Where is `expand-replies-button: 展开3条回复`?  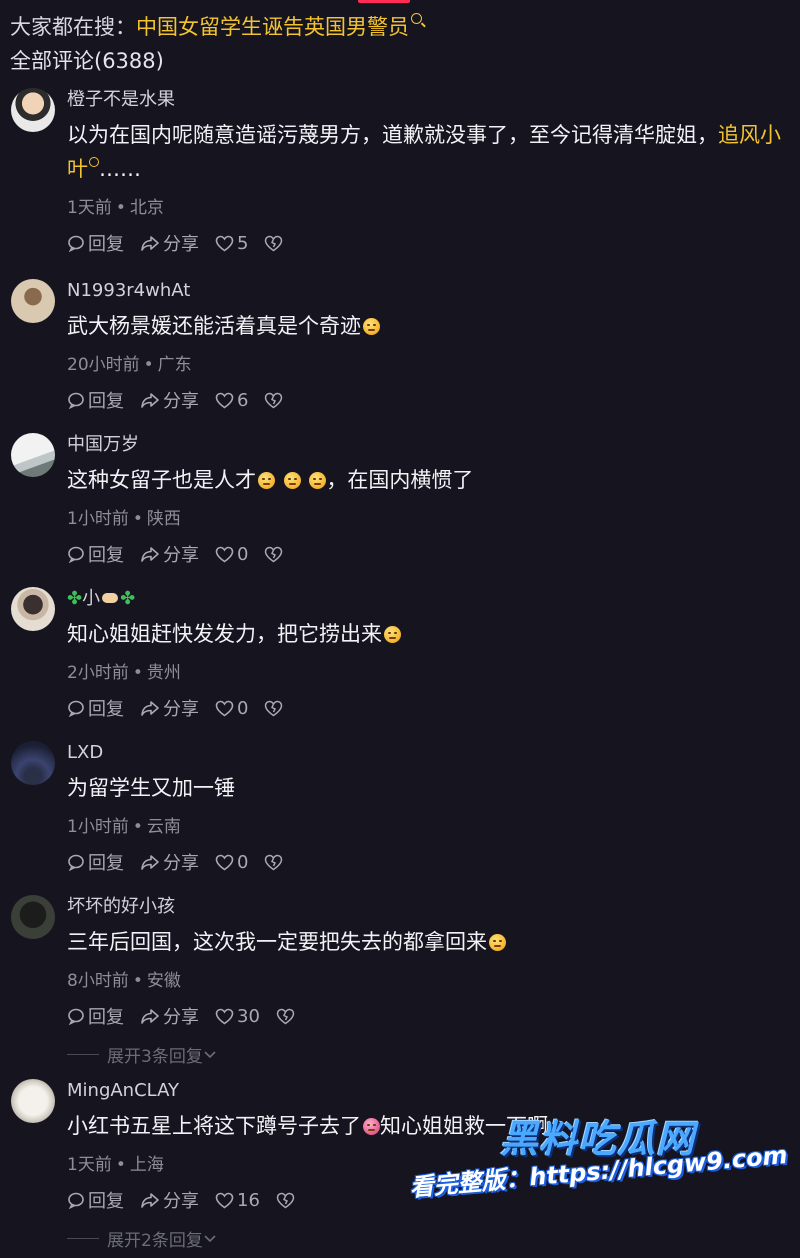 expand-replies-button: 展开3条回复 is located at coordinates (426, 1054).